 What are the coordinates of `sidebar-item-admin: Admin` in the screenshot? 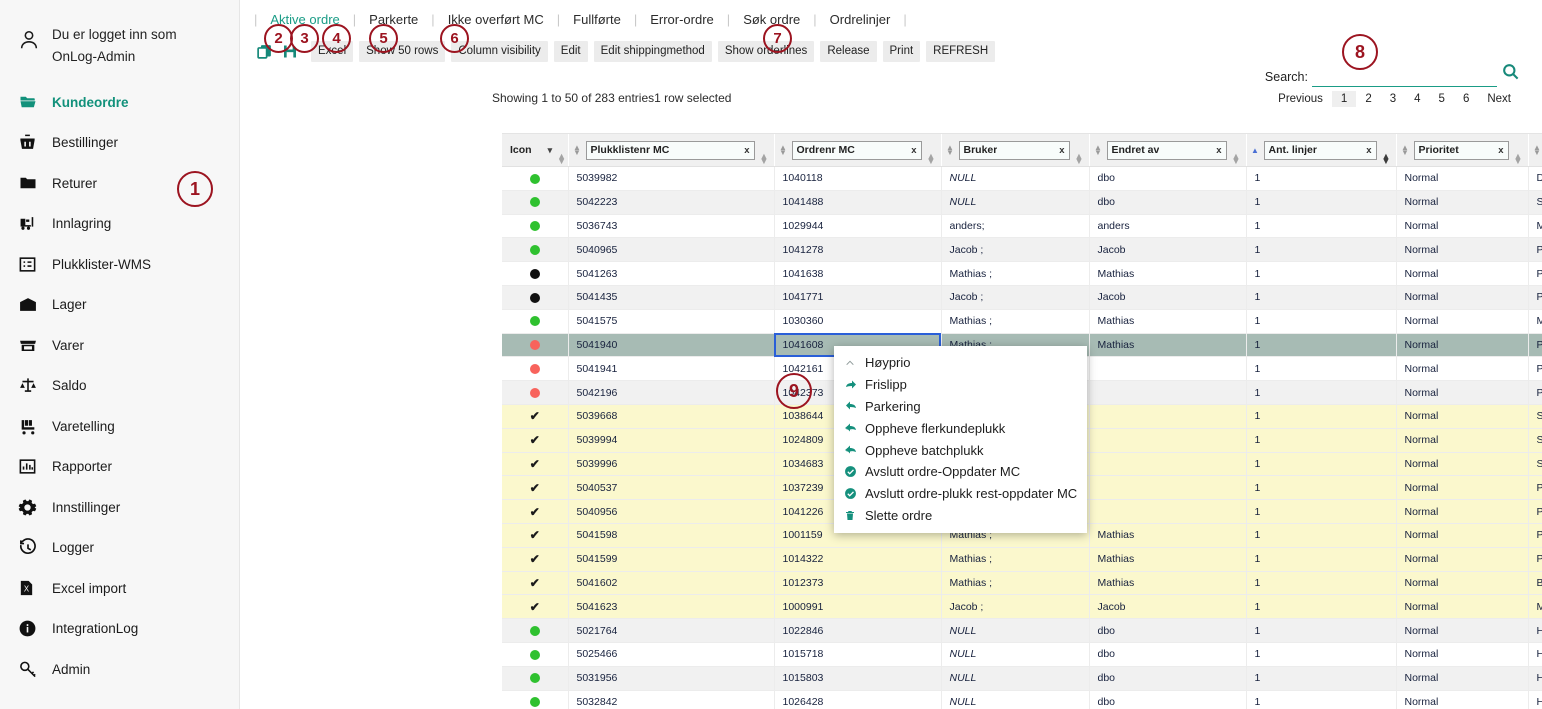 It's located at (119, 669).